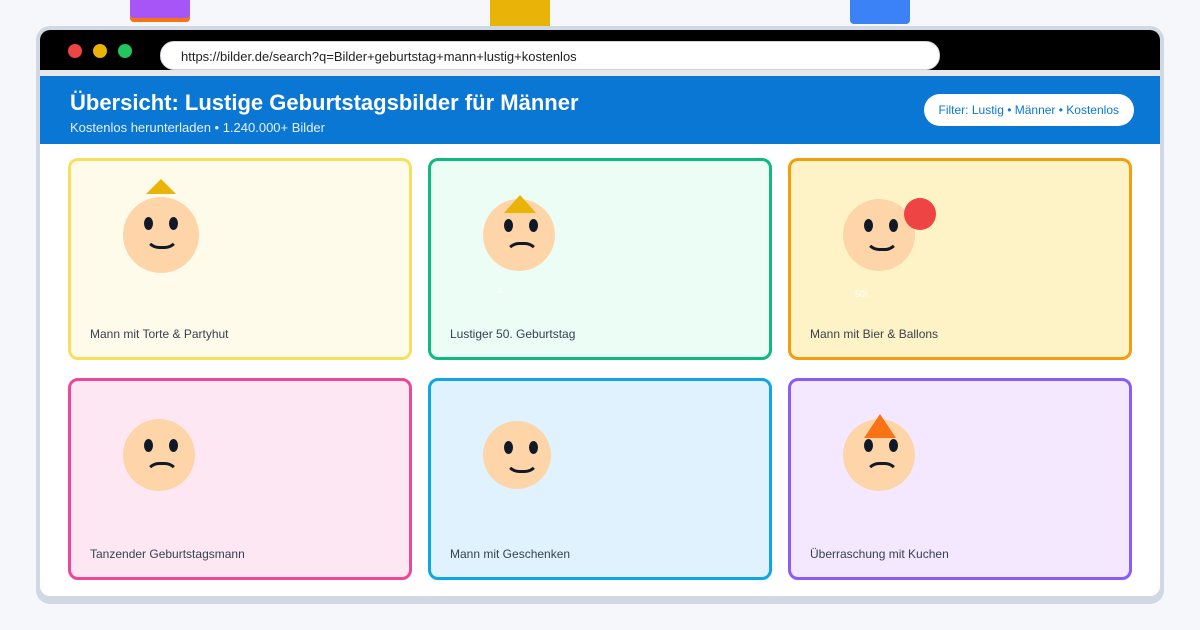 Image resolution: width=1200 pixels, height=630 pixels. I want to click on card-extra-text: 50!, so click(861, 294).